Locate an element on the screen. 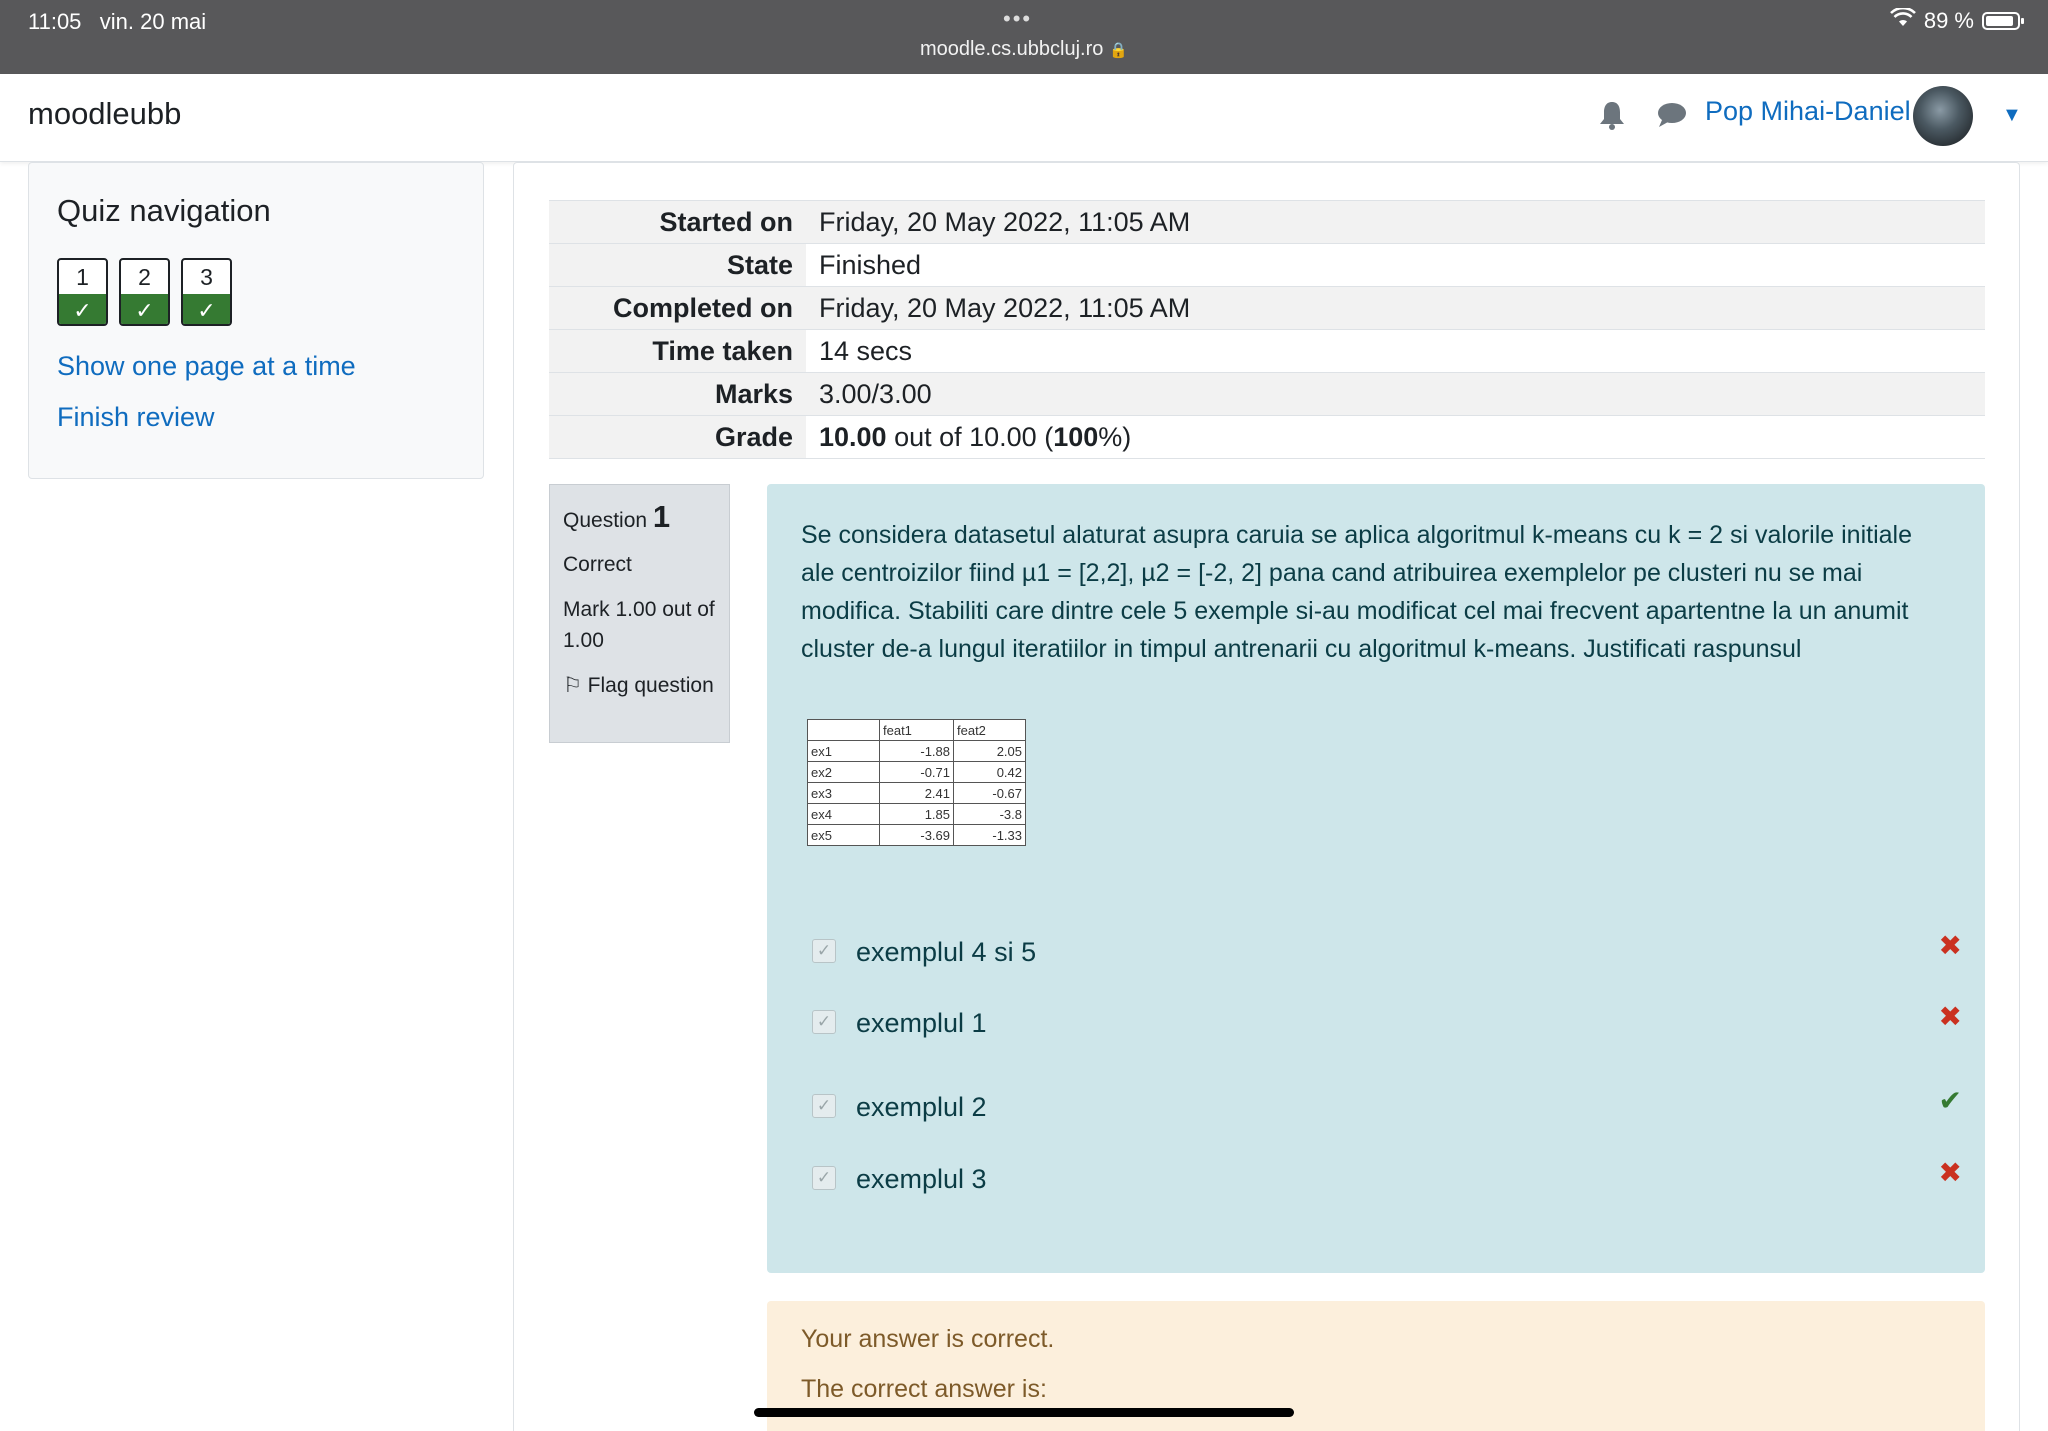 Image resolution: width=2048 pixels, height=1431 pixels. answer-option: ✓ exemplul 1 ✖ is located at coordinates (1387, 1025).